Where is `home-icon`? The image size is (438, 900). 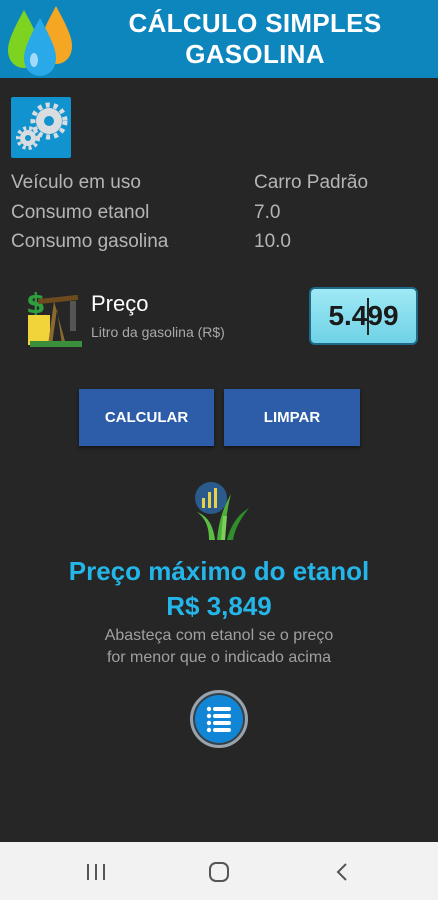
home-icon is located at coordinates (219, 872).